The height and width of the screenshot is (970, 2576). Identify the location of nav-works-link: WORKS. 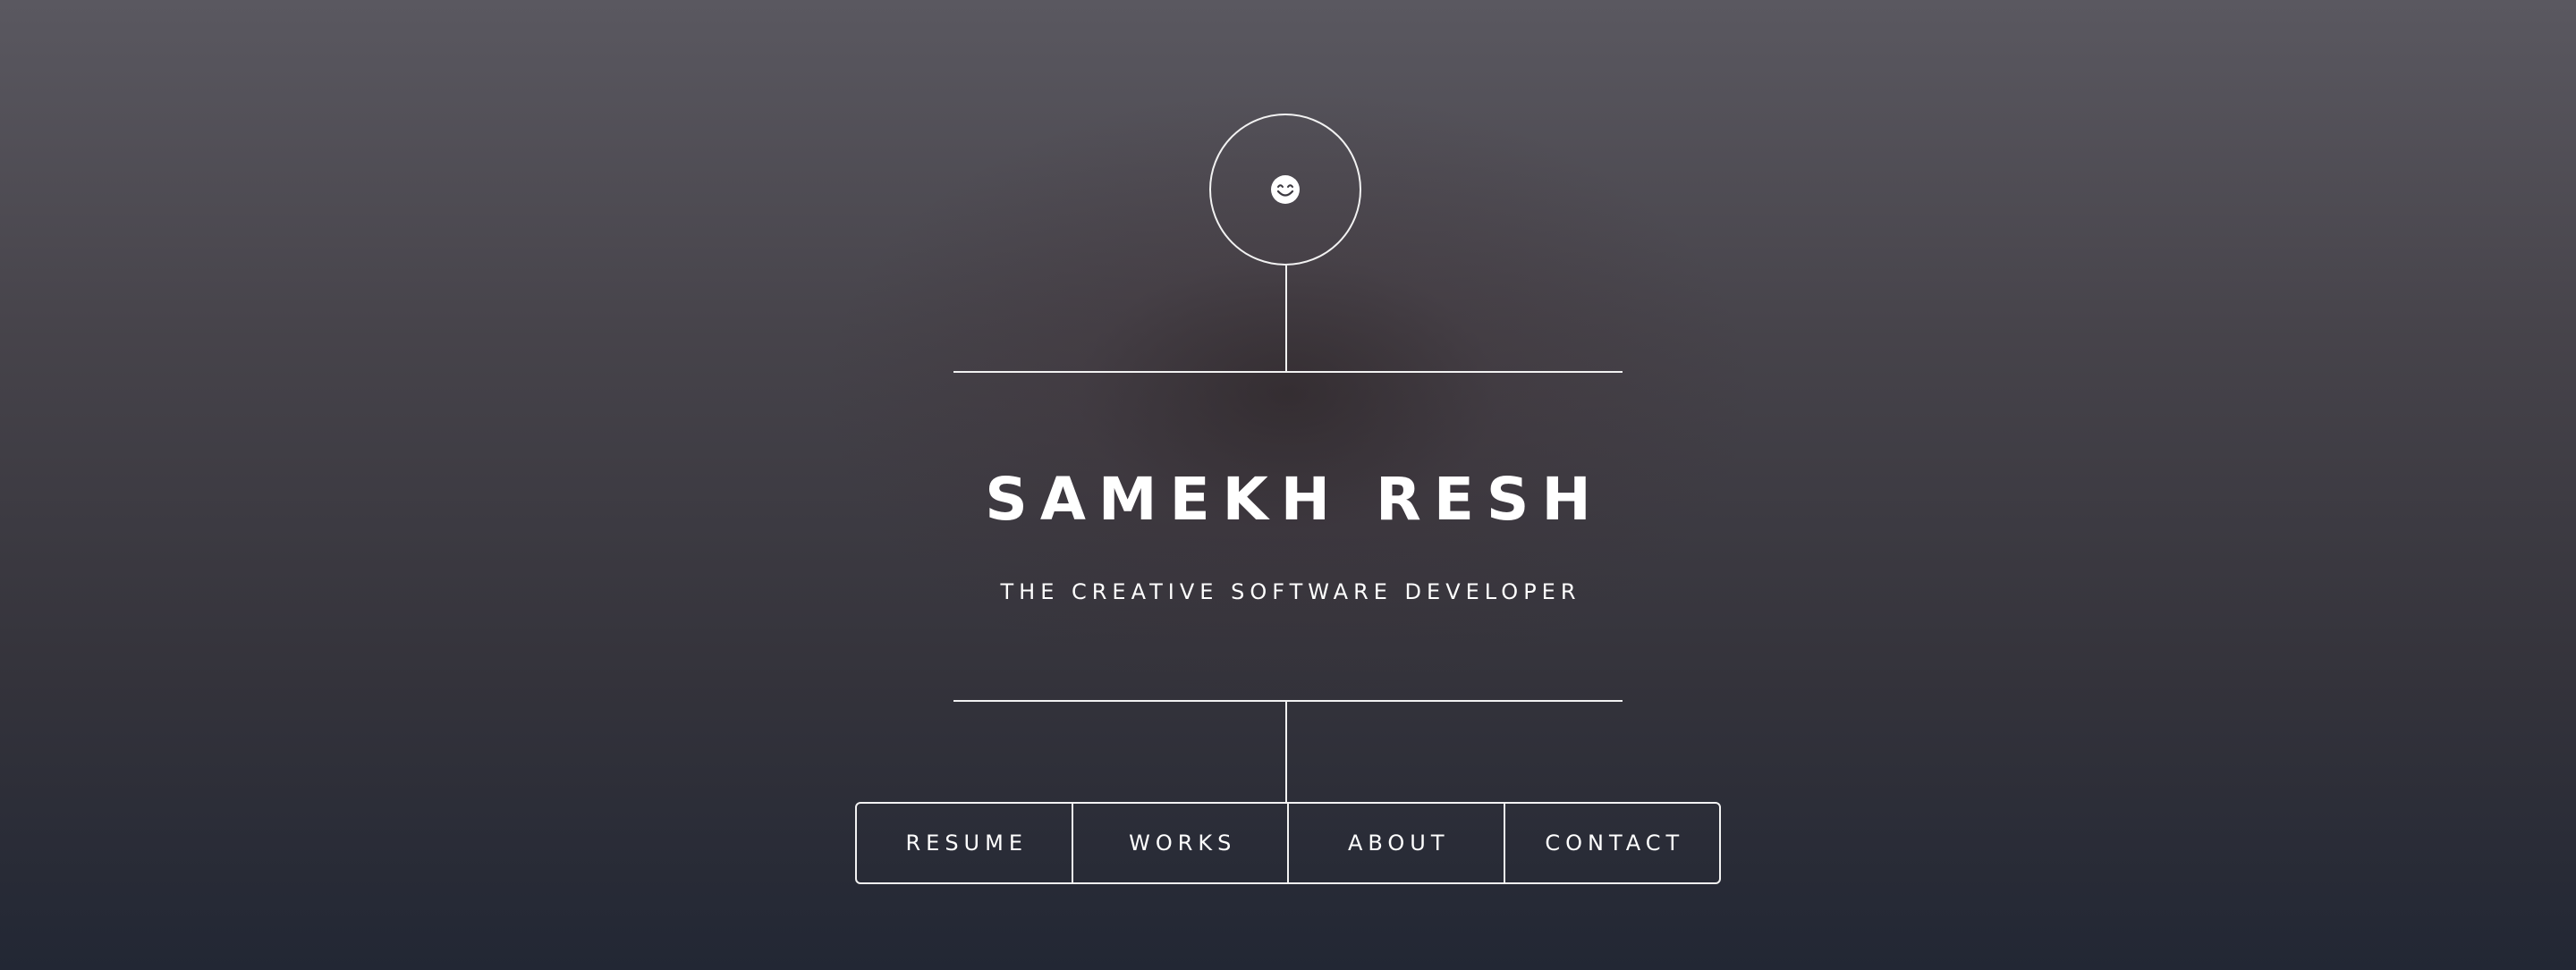
(1179, 843).